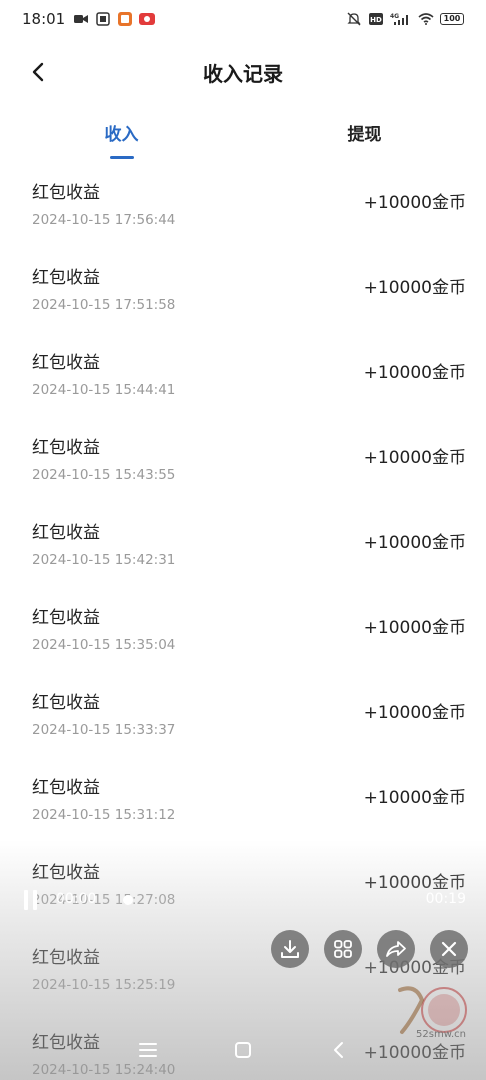  What do you see at coordinates (243, 295) in the screenshot?
I see `list-item: 红包收益 2024-10-15 17:51:58 +10000金币` at bounding box center [243, 295].